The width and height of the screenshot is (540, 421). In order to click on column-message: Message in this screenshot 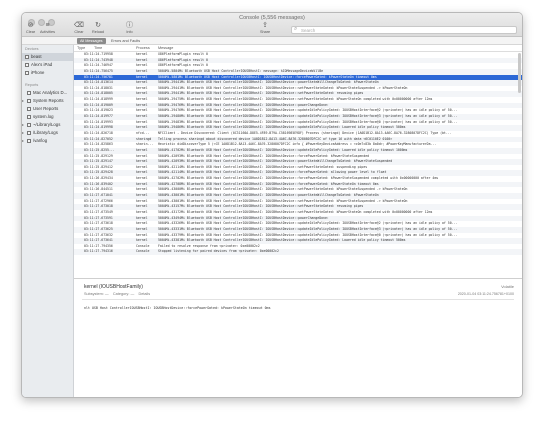, I will do `click(165, 48)`.